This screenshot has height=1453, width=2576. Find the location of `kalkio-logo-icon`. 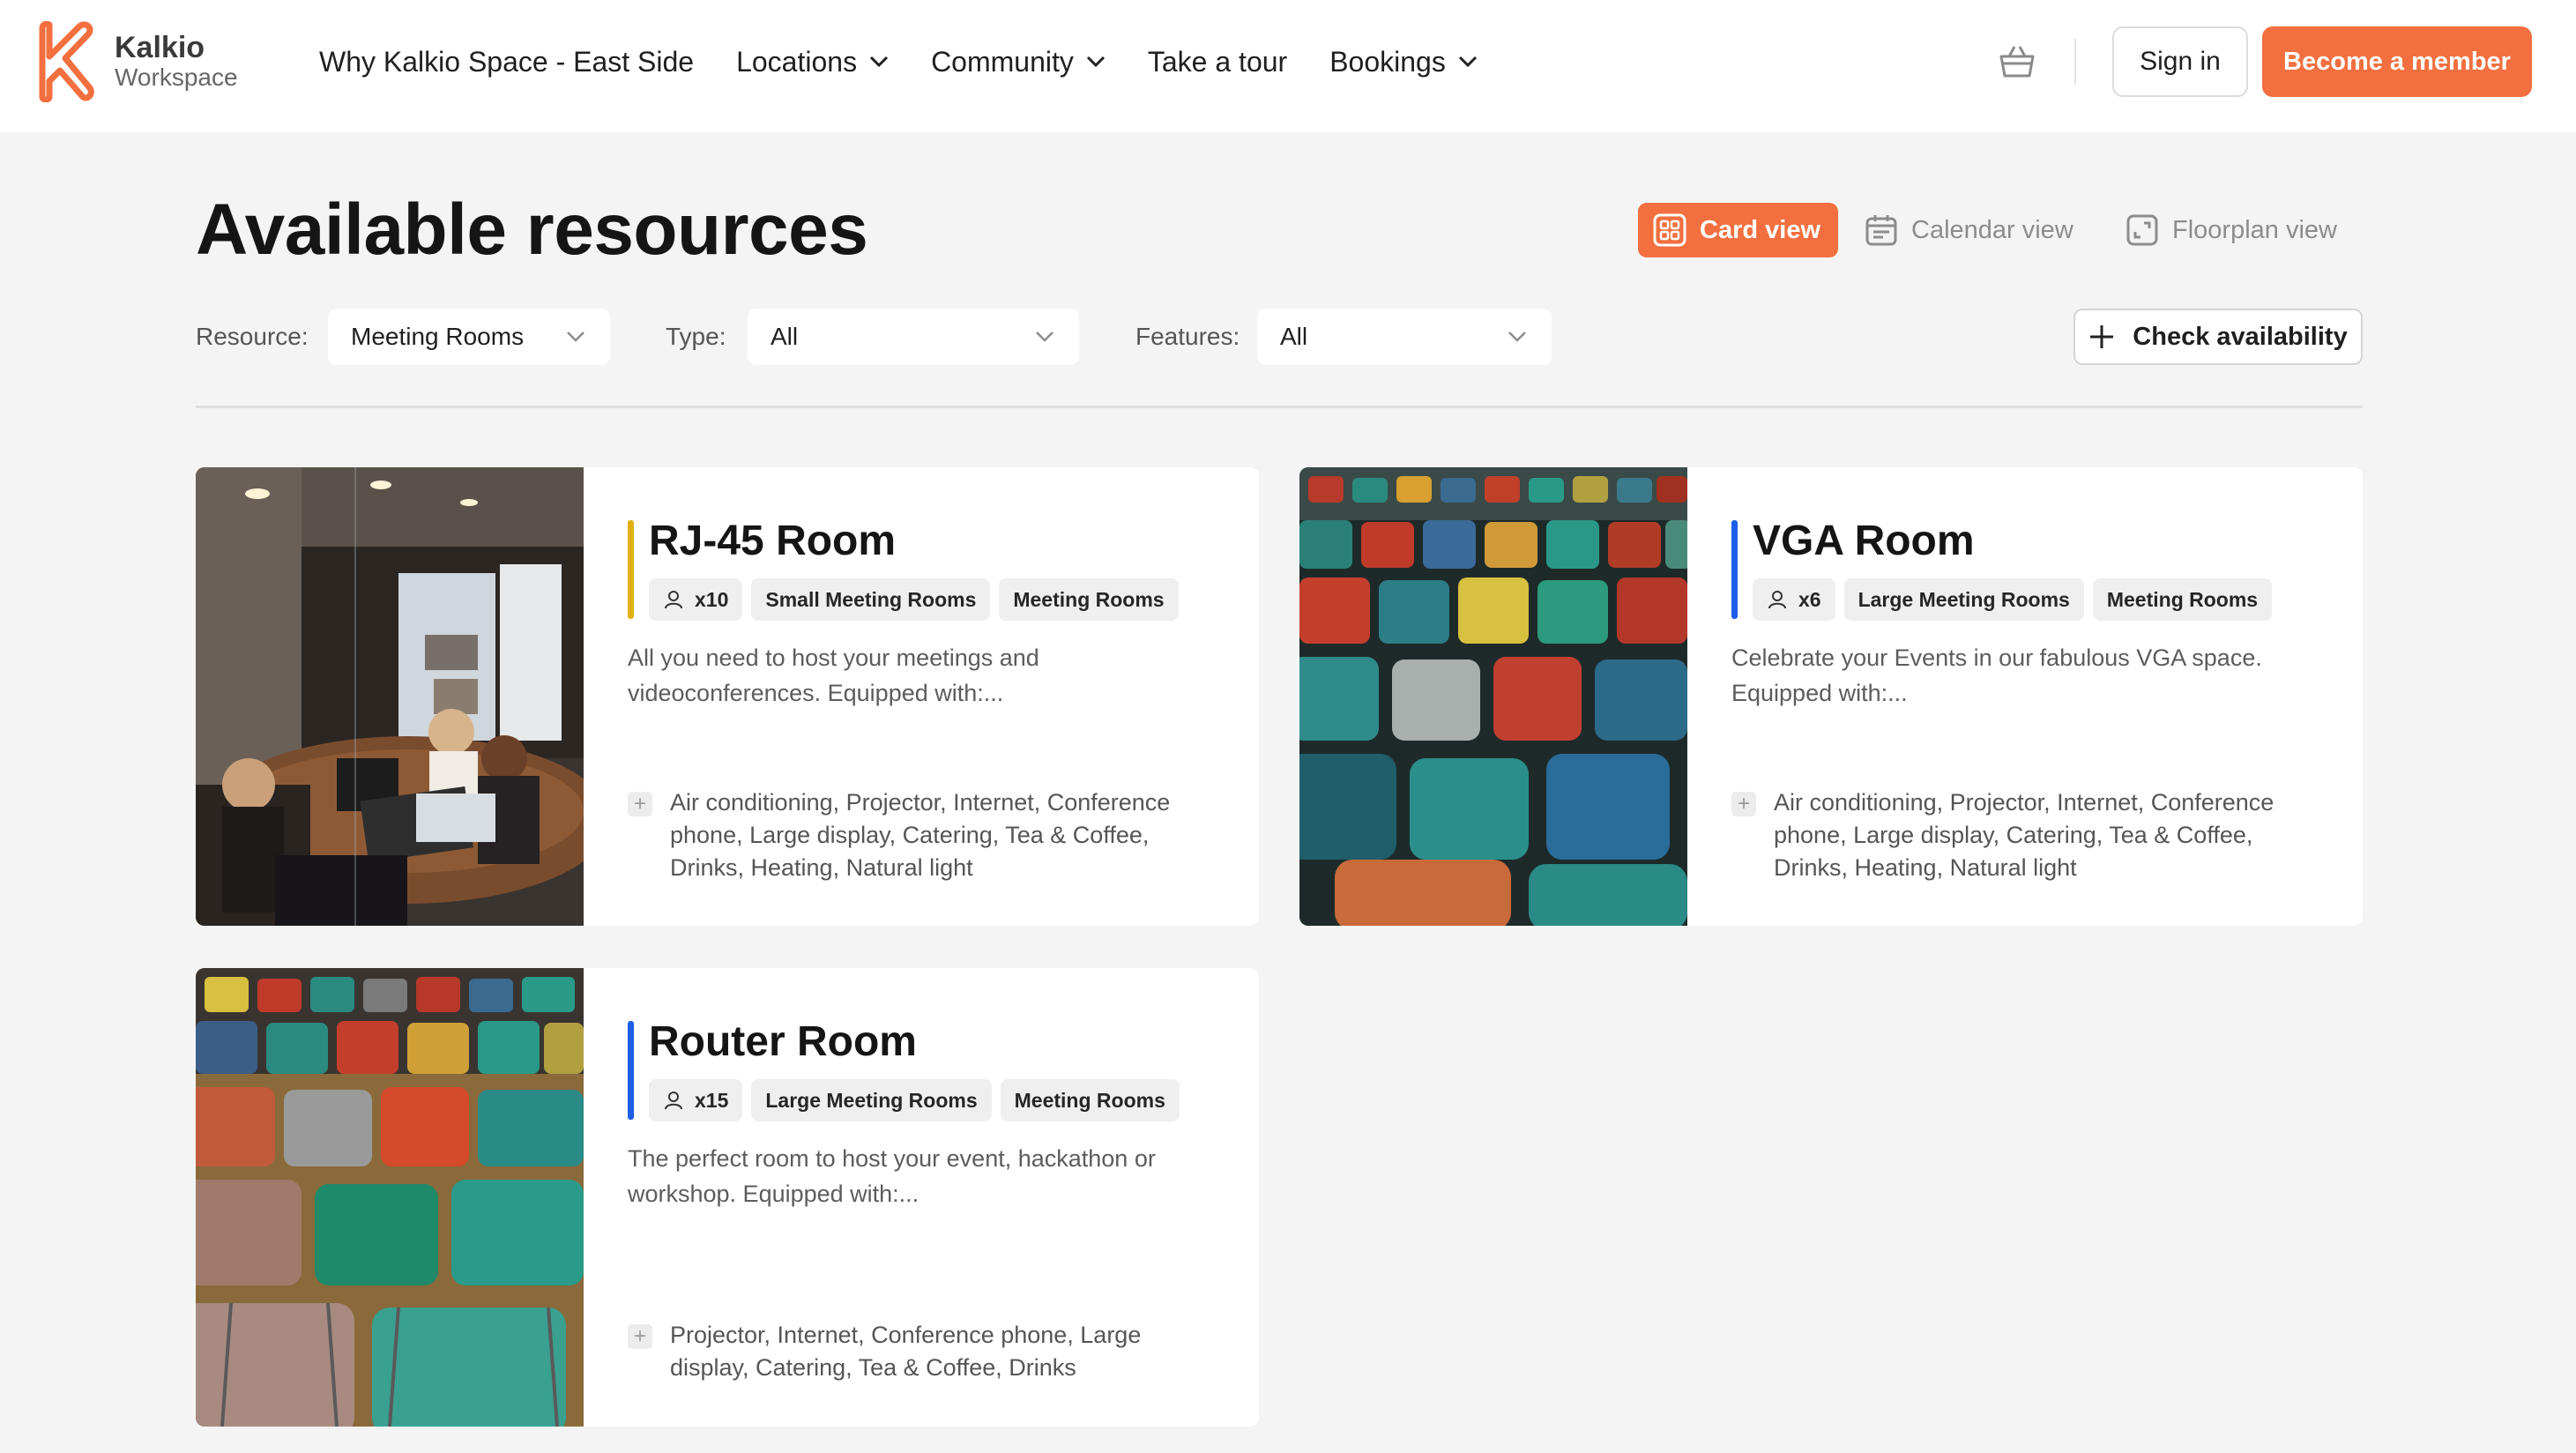

kalkio-logo-icon is located at coordinates (66, 61).